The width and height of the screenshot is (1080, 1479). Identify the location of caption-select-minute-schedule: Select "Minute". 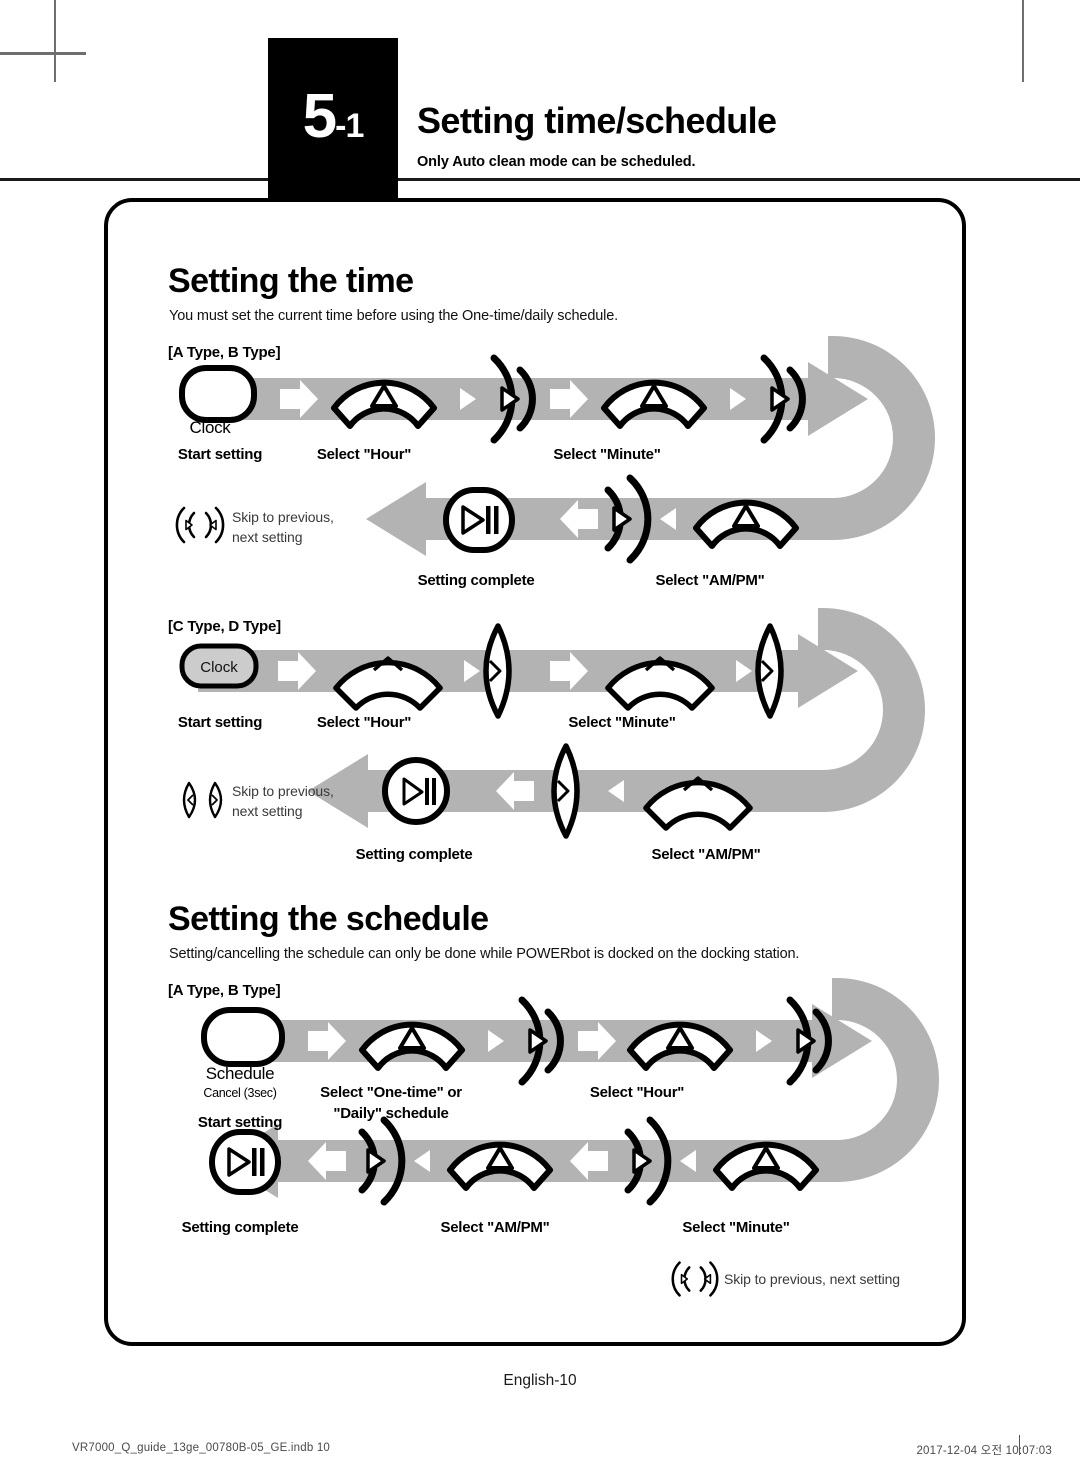
(736, 1227).